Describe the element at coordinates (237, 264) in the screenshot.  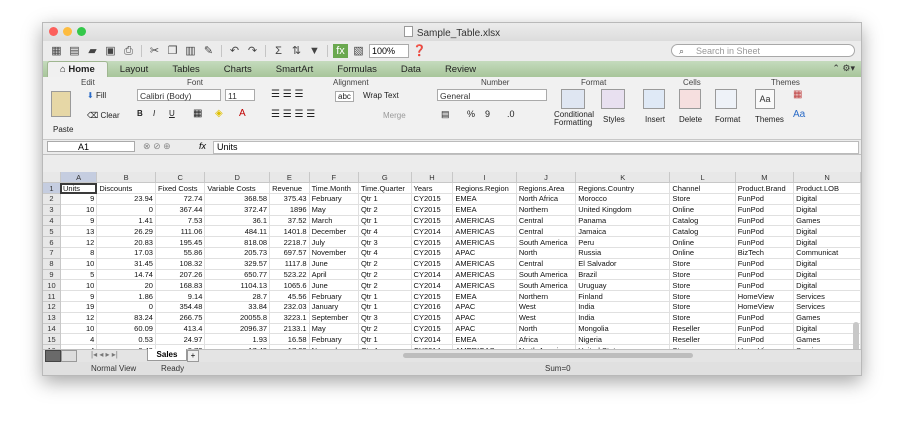
I see `cell: 329.57` at that location.